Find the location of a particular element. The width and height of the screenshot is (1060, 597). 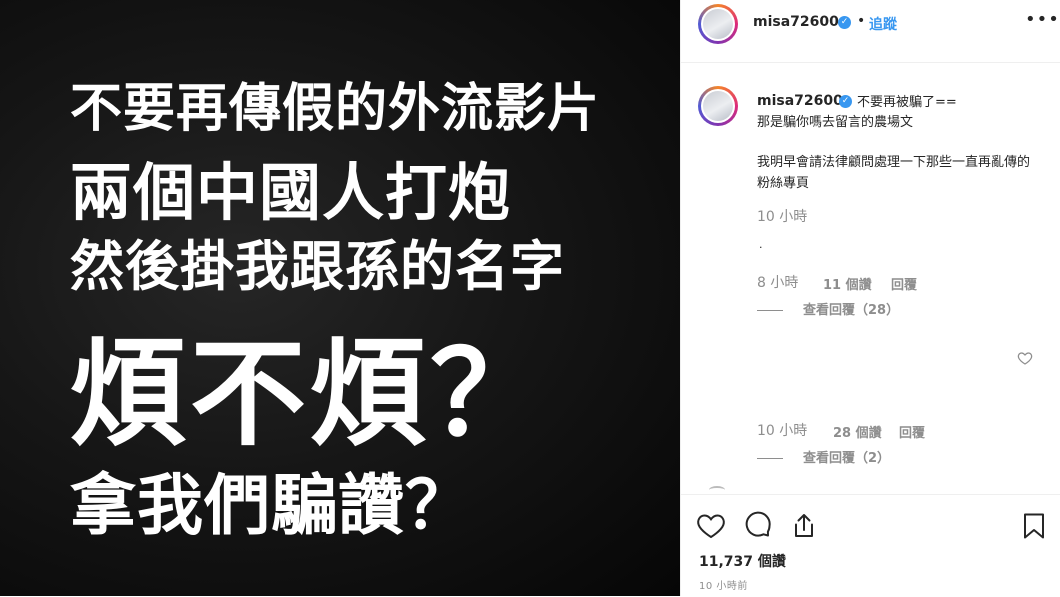

caption-timestamp: 10 小時 is located at coordinates (782, 217).